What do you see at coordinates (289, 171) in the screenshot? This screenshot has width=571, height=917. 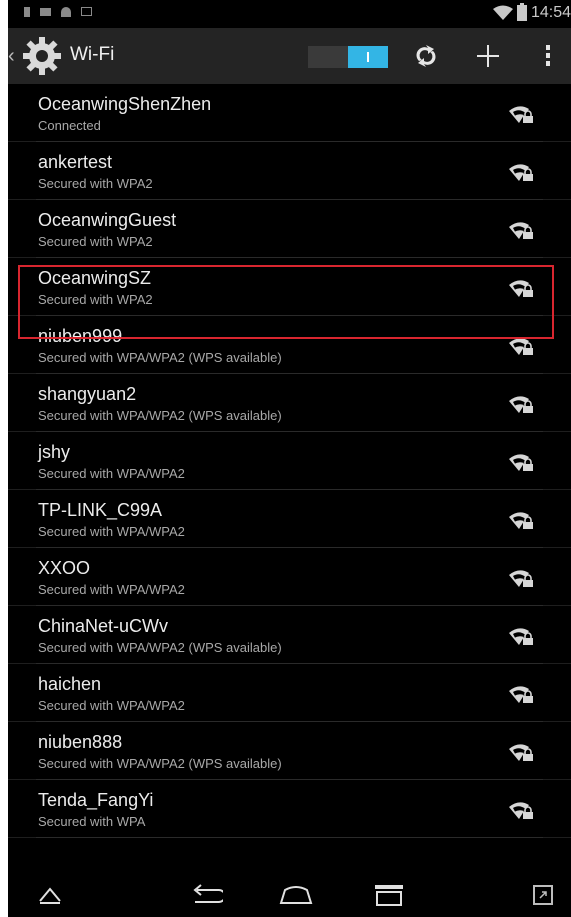 I see `network-row-1: ankertest Secured with WPA2` at bounding box center [289, 171].